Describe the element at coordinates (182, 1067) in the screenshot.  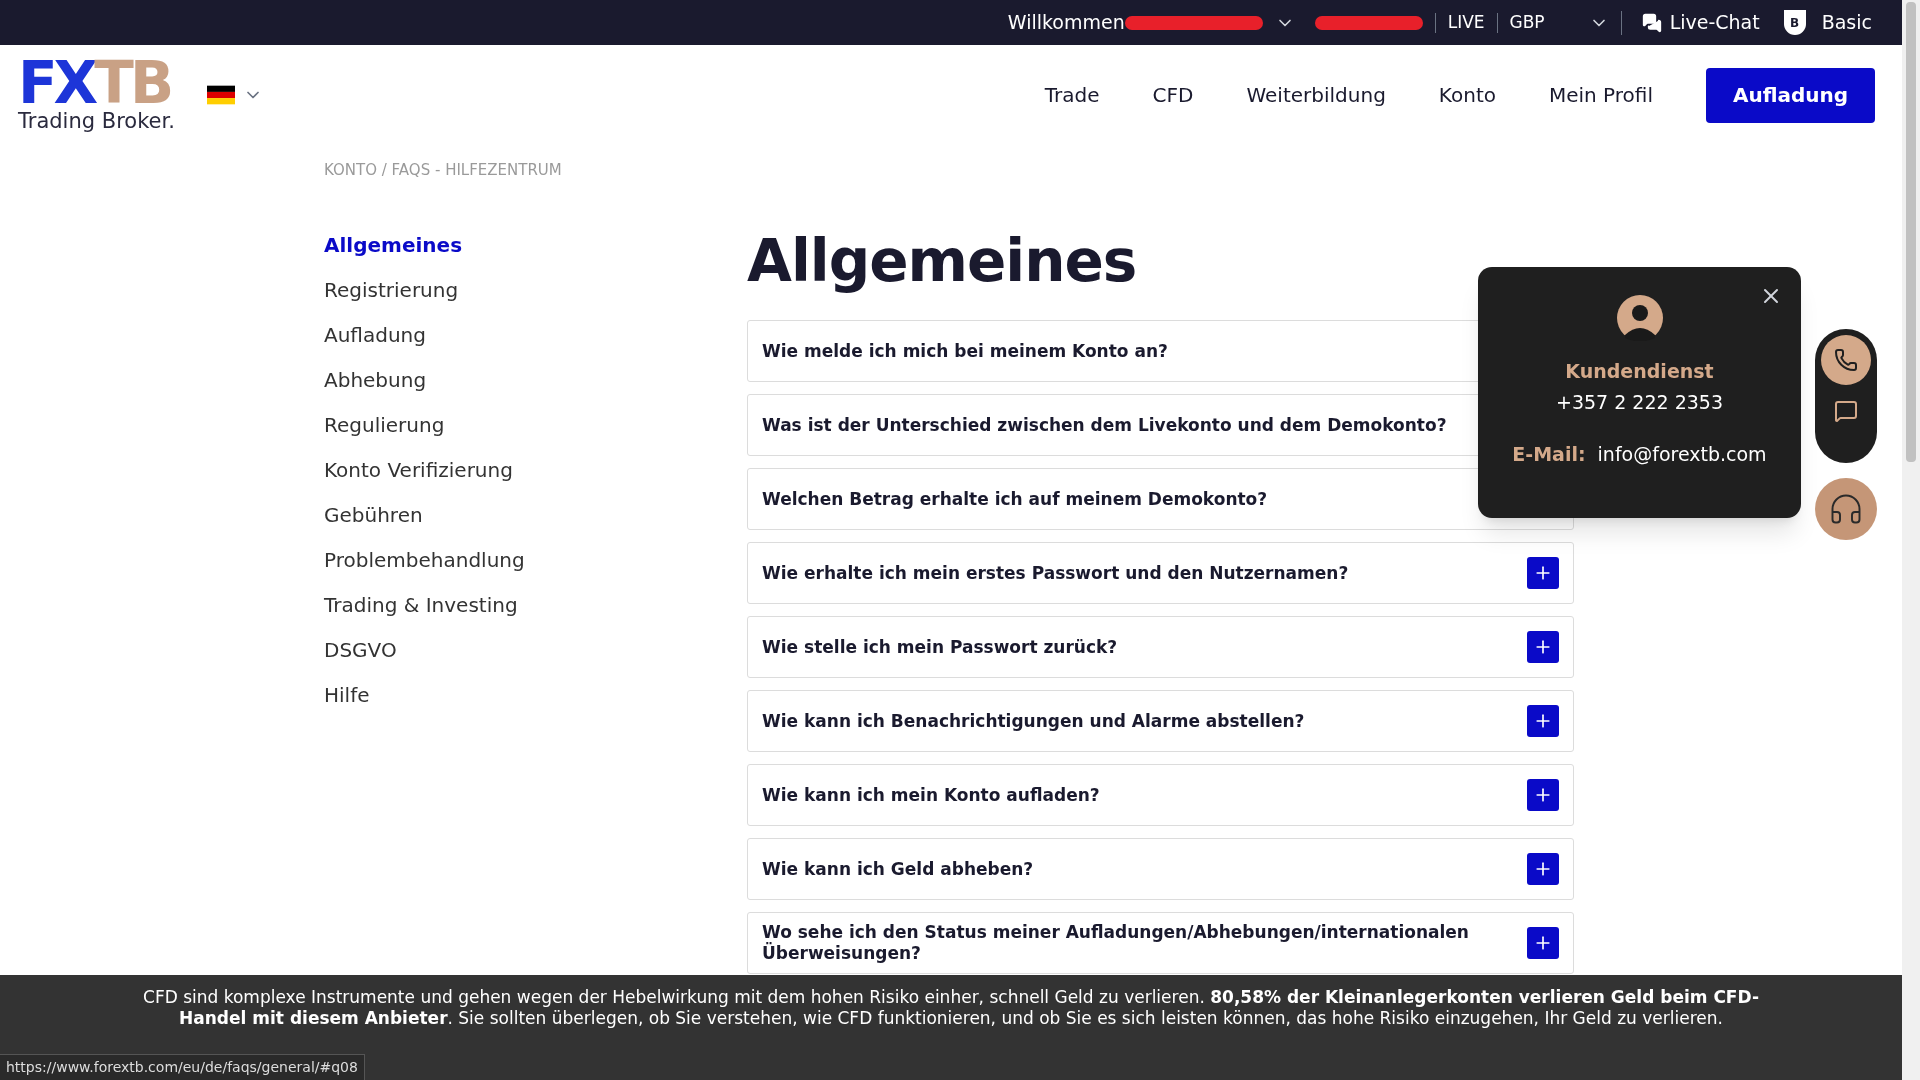
I see `status-url: https://www.forextb.com/eu/de/faqs/general/#q08` at that location.